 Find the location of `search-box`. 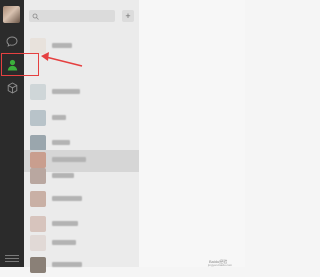

search-box is located at coordinates (72, 16).